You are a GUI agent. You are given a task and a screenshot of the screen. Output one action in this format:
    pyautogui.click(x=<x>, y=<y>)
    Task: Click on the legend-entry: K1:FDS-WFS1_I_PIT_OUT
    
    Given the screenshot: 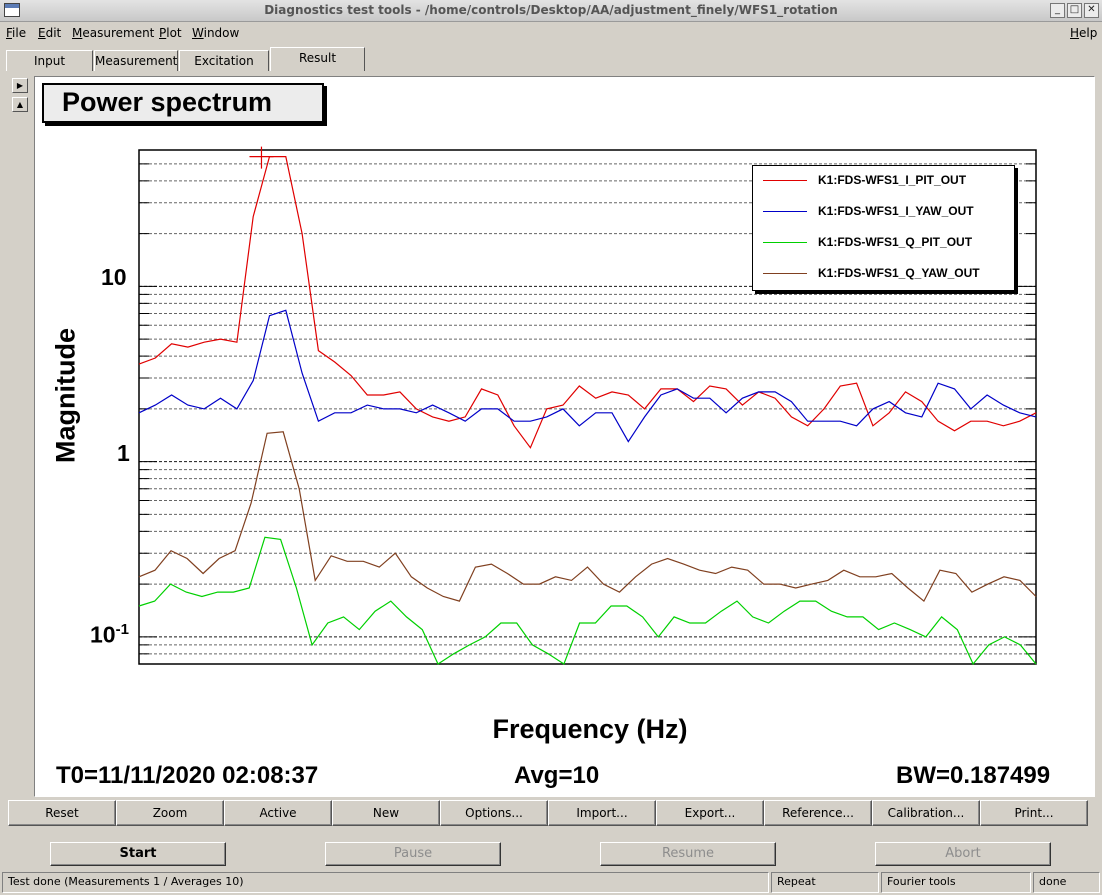 What is the action you would take?
    pyautogui.click(x=884, y=181)
    